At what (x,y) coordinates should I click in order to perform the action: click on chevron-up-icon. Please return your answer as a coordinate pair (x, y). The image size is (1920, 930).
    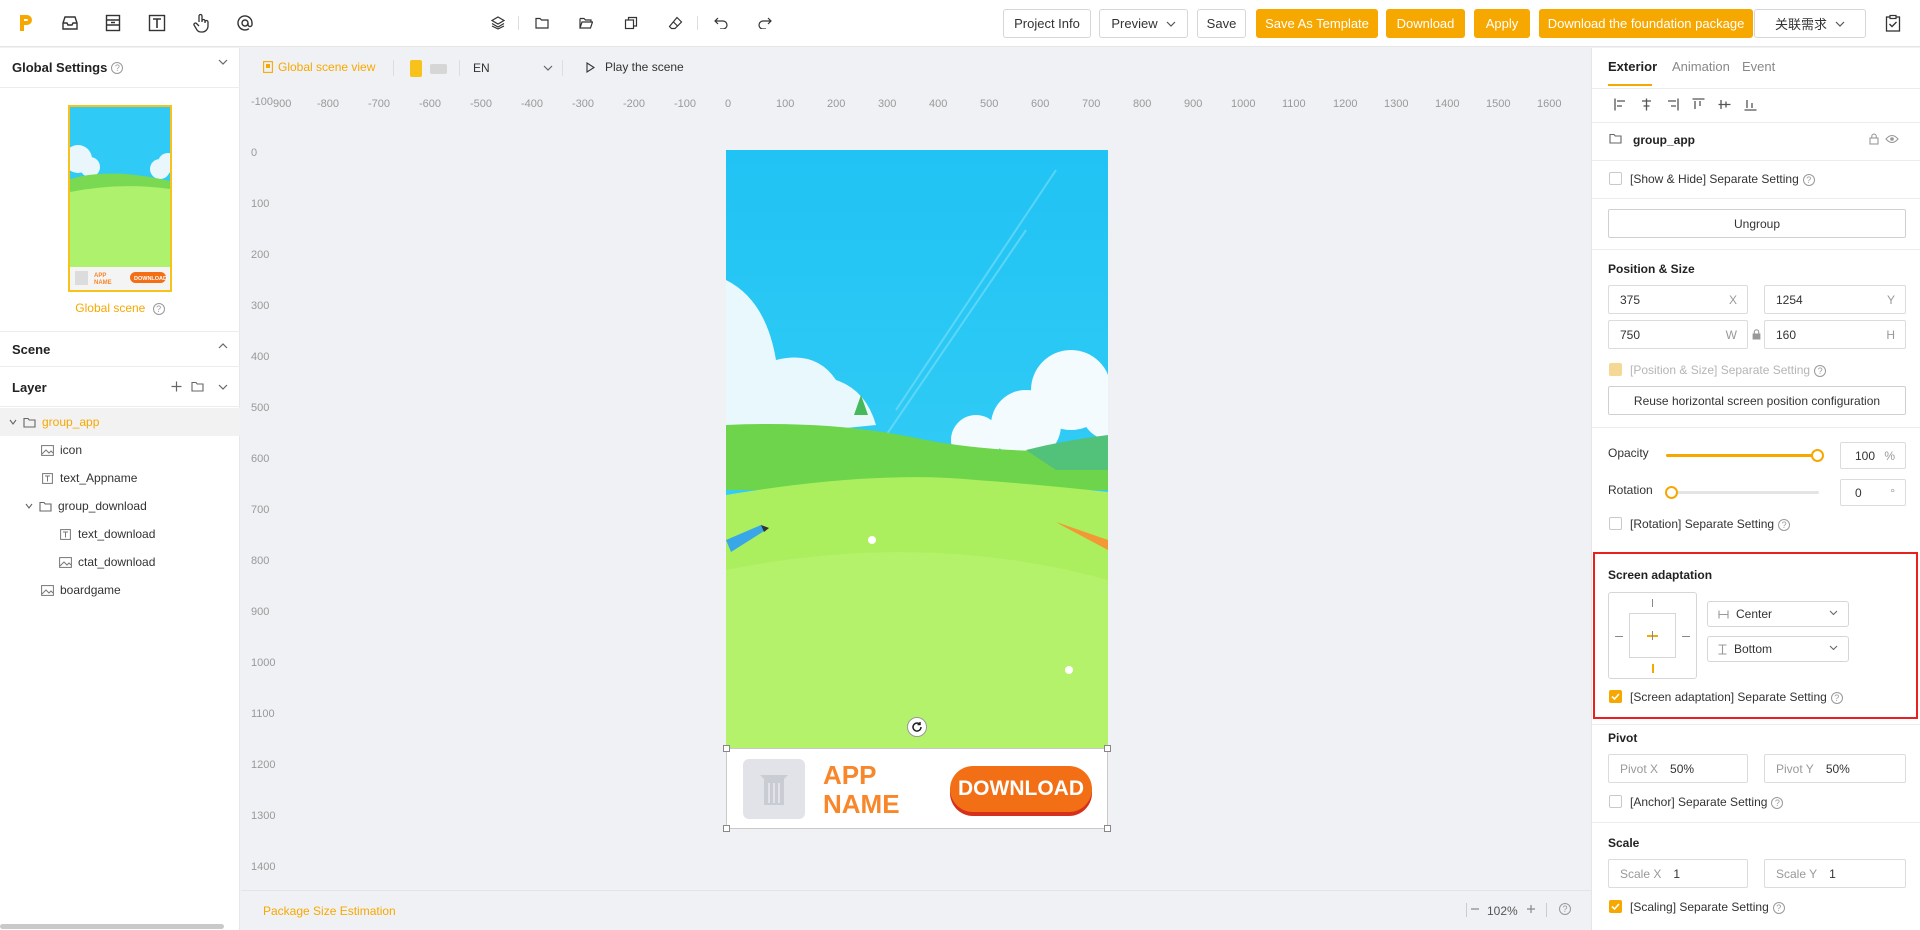
    Looking at the image, I should click on (223, 346).